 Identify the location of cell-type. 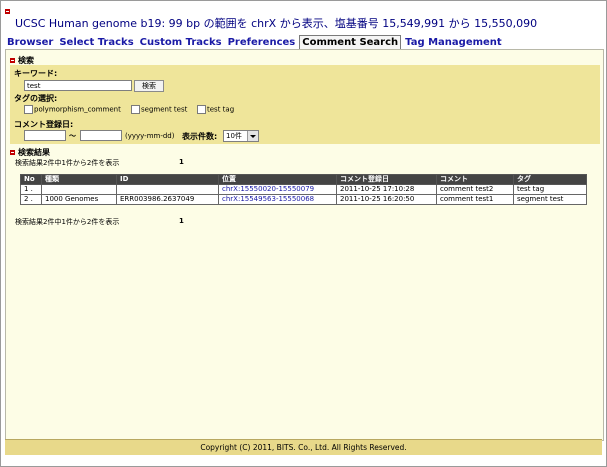
(79, 189).